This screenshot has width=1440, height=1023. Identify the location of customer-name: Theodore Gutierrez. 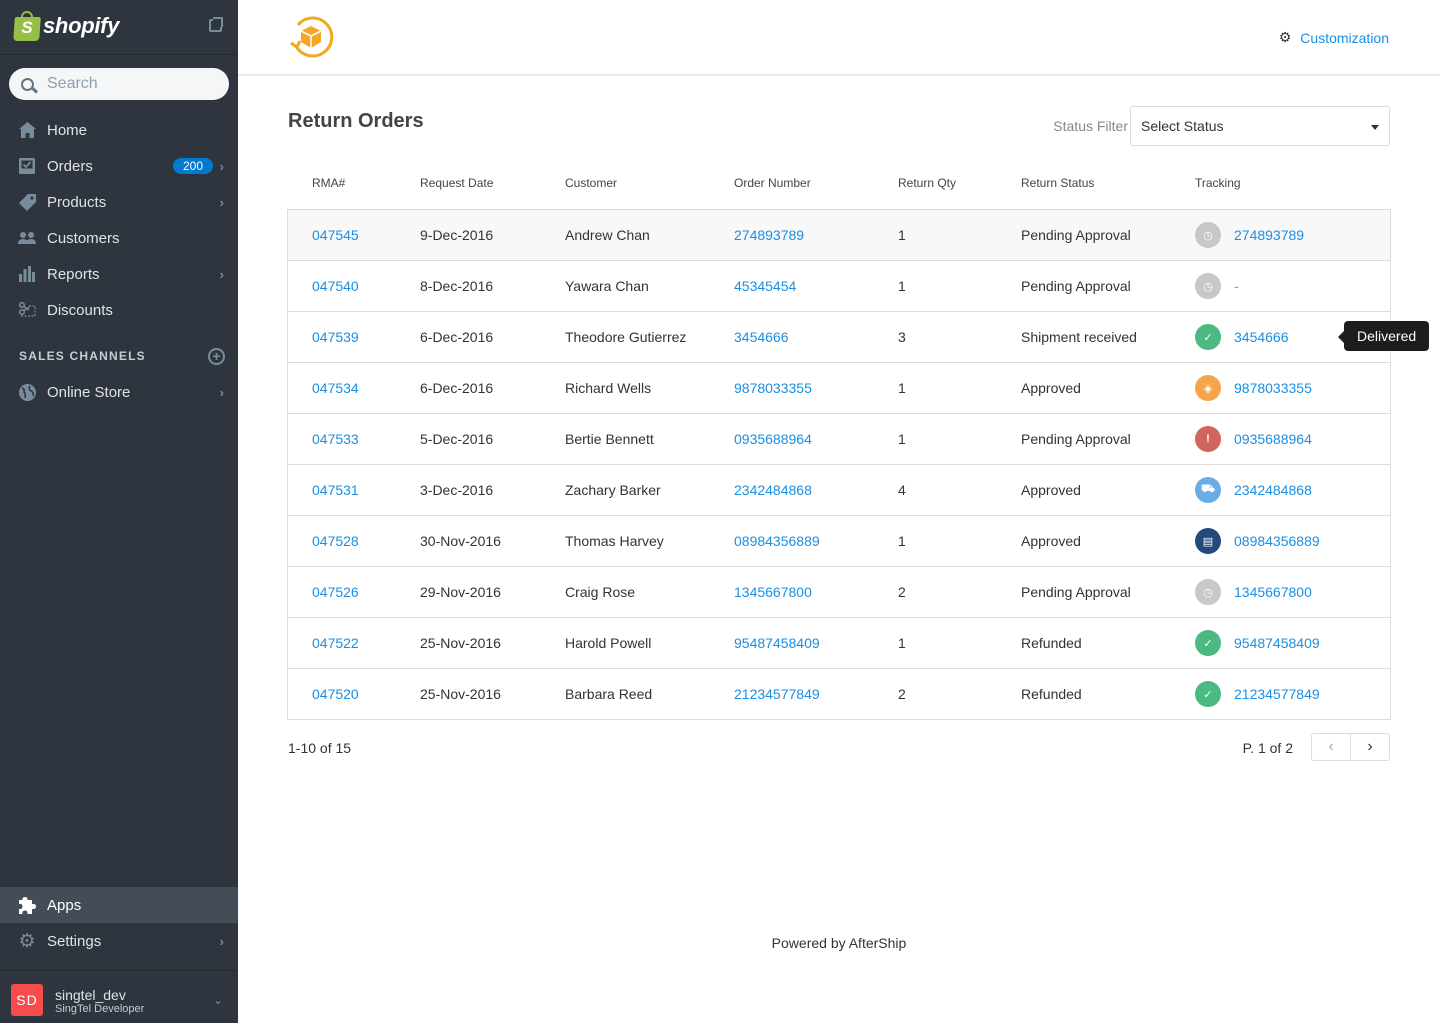
(626, 337).